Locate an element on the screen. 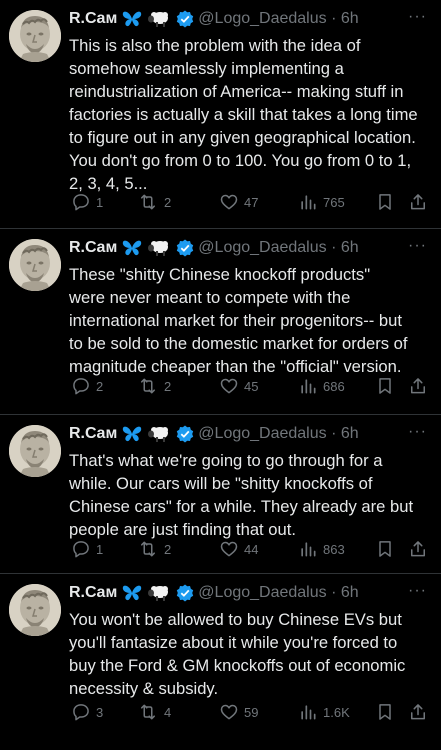 The height and width of the screenshot is (750, 441). views-button: 863 is located at coordinates (321, 549).